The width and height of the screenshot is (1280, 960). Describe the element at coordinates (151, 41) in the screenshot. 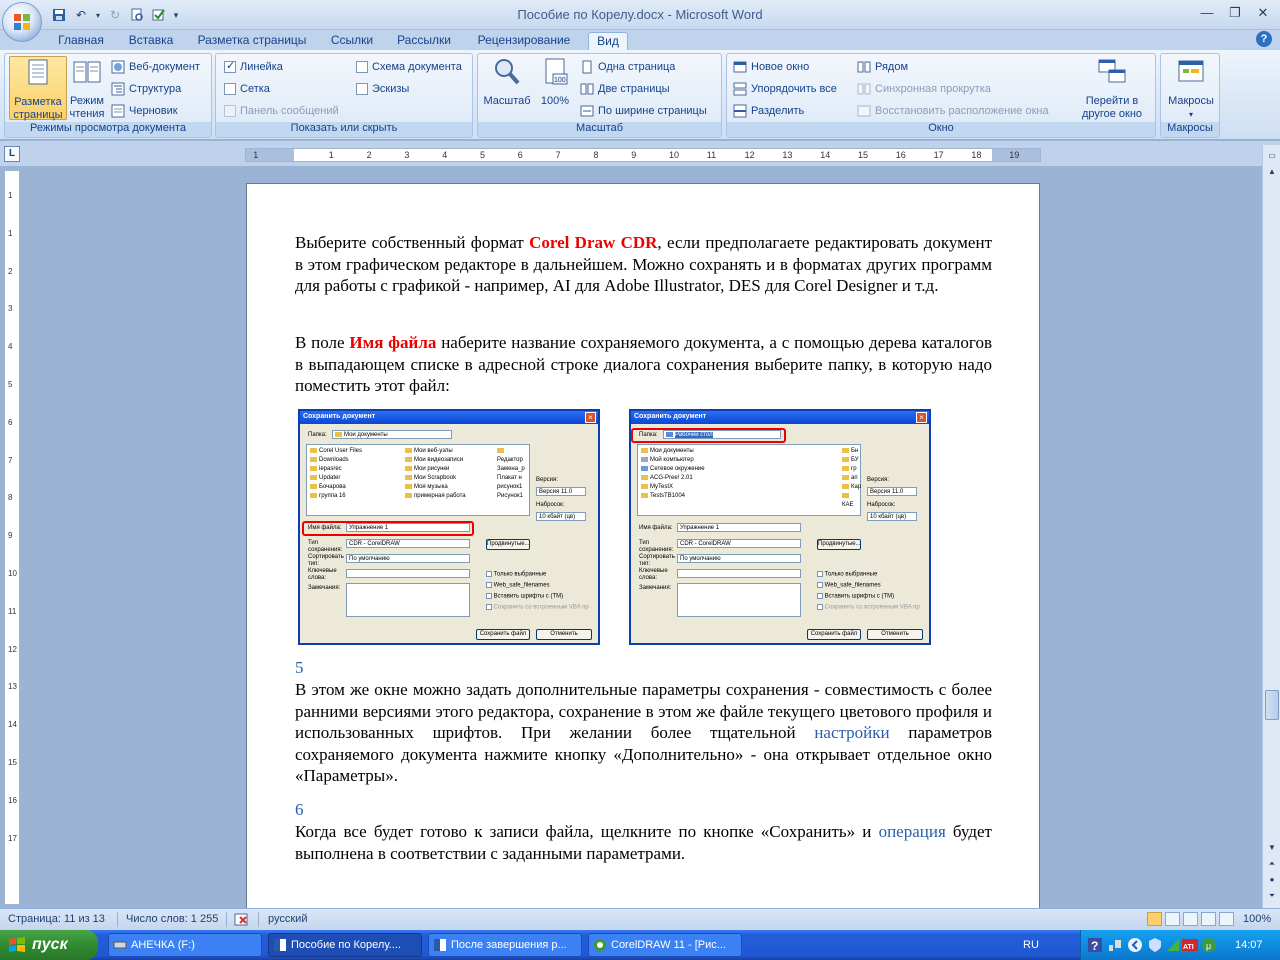

I see `tab-insert: Вставка` at that location.